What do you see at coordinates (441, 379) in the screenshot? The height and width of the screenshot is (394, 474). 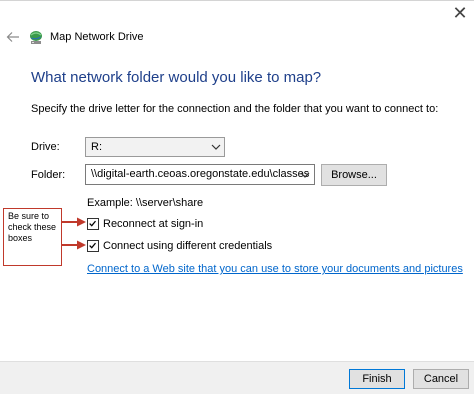 I see `cancel-button: Cancel` at bounding box center [441, 379].